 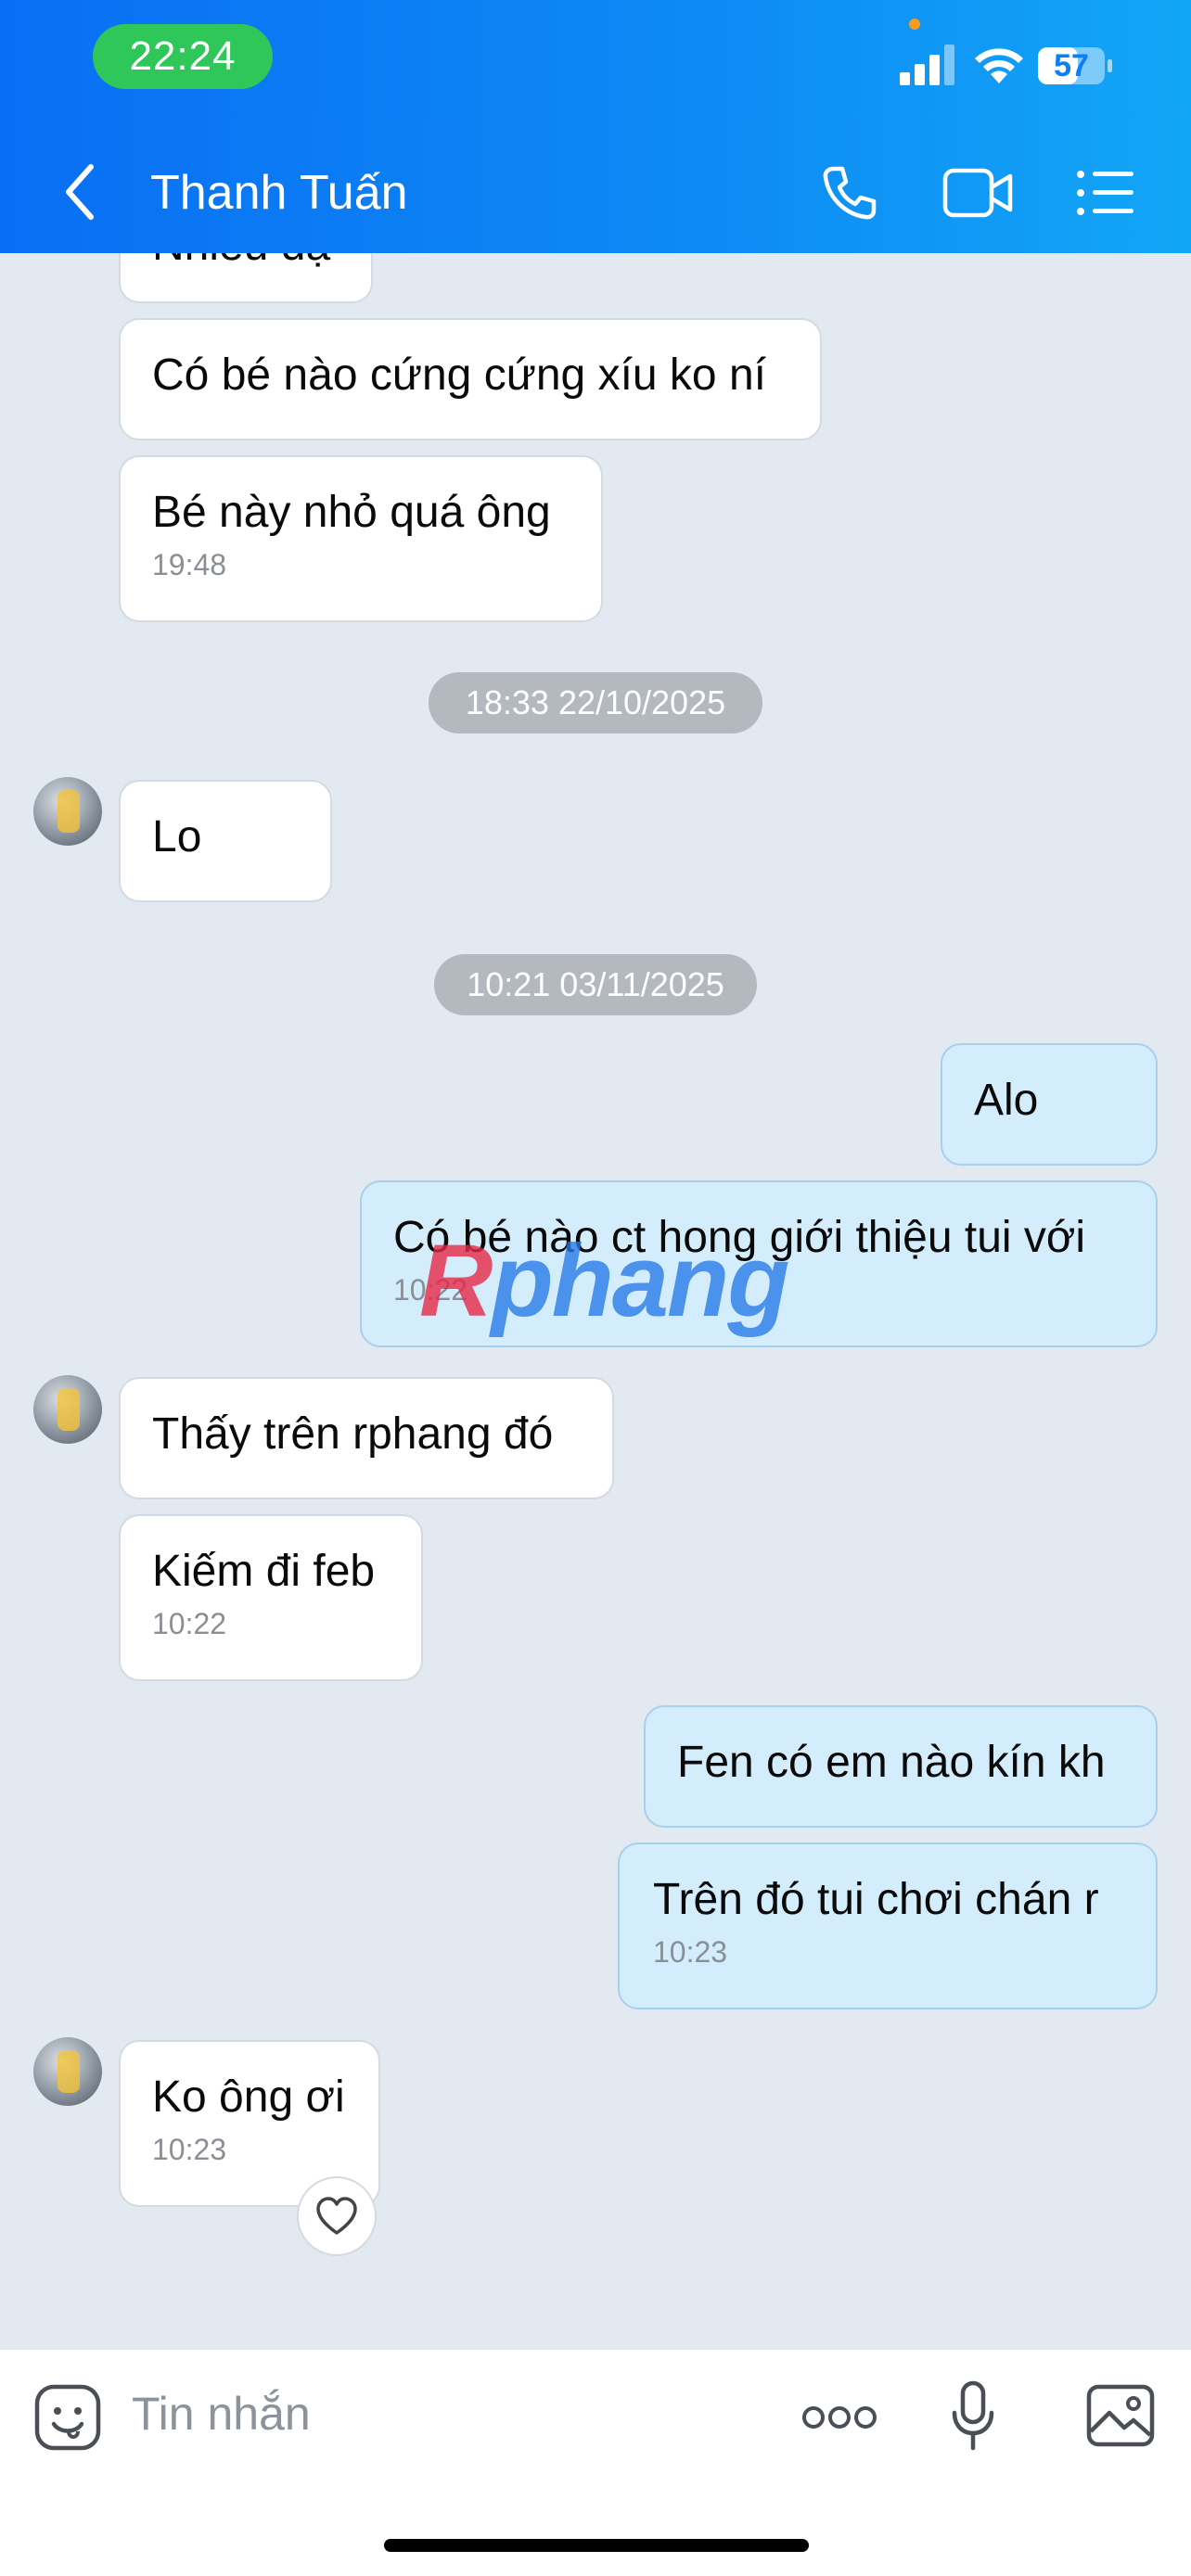 I want to click on home-indicator, so click(x=597, y=2545).